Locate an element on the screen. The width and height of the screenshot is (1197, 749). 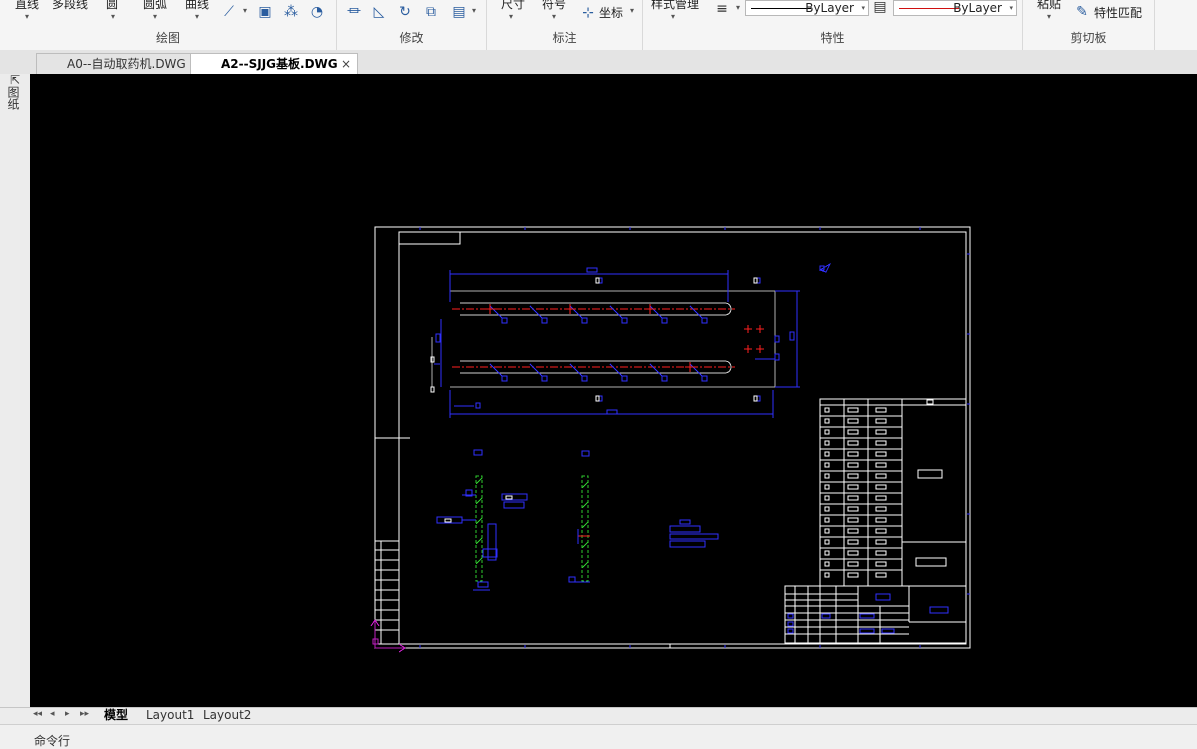
tab-a0-dwg: A0--自动取药机.DWG is located at coordinates (116, 63).